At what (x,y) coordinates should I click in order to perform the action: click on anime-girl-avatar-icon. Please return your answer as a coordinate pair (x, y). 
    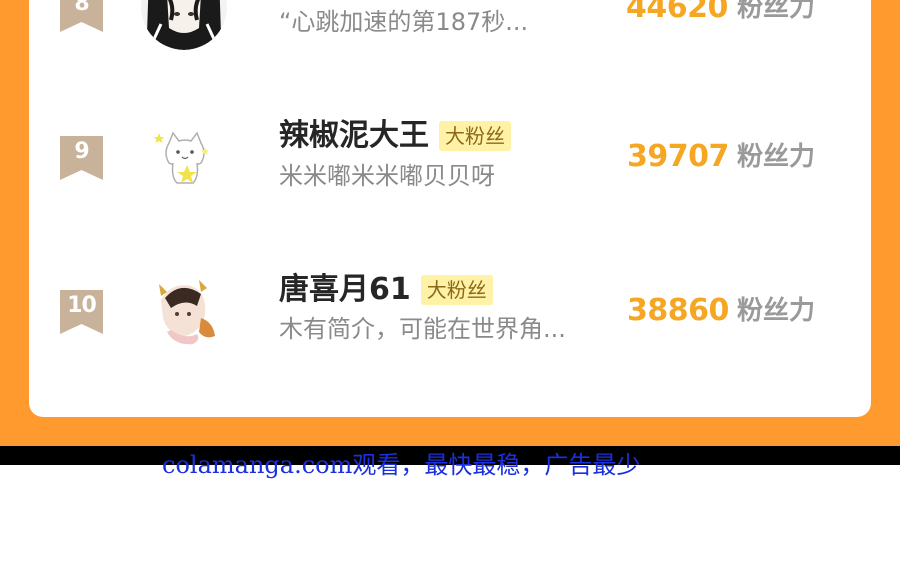
    Looking at the image, I should click on (184, 25).